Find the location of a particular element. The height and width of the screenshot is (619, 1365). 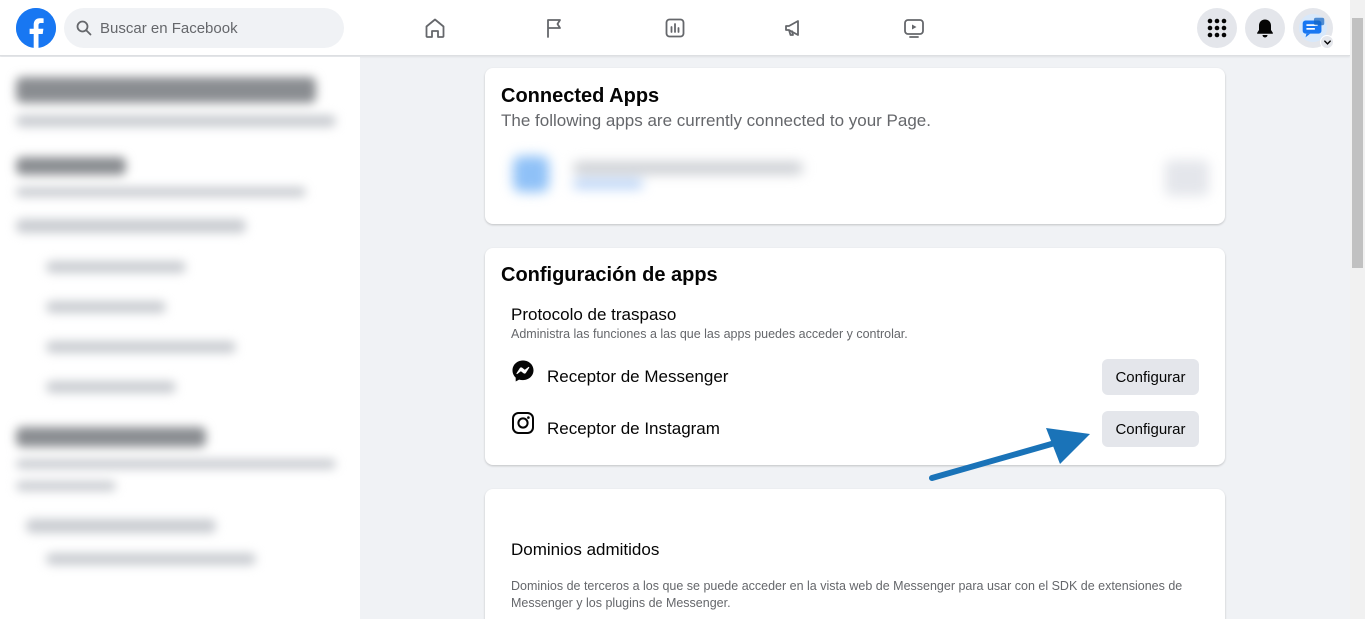

notifications-bell-icon is located at coordinates (1265, 28).